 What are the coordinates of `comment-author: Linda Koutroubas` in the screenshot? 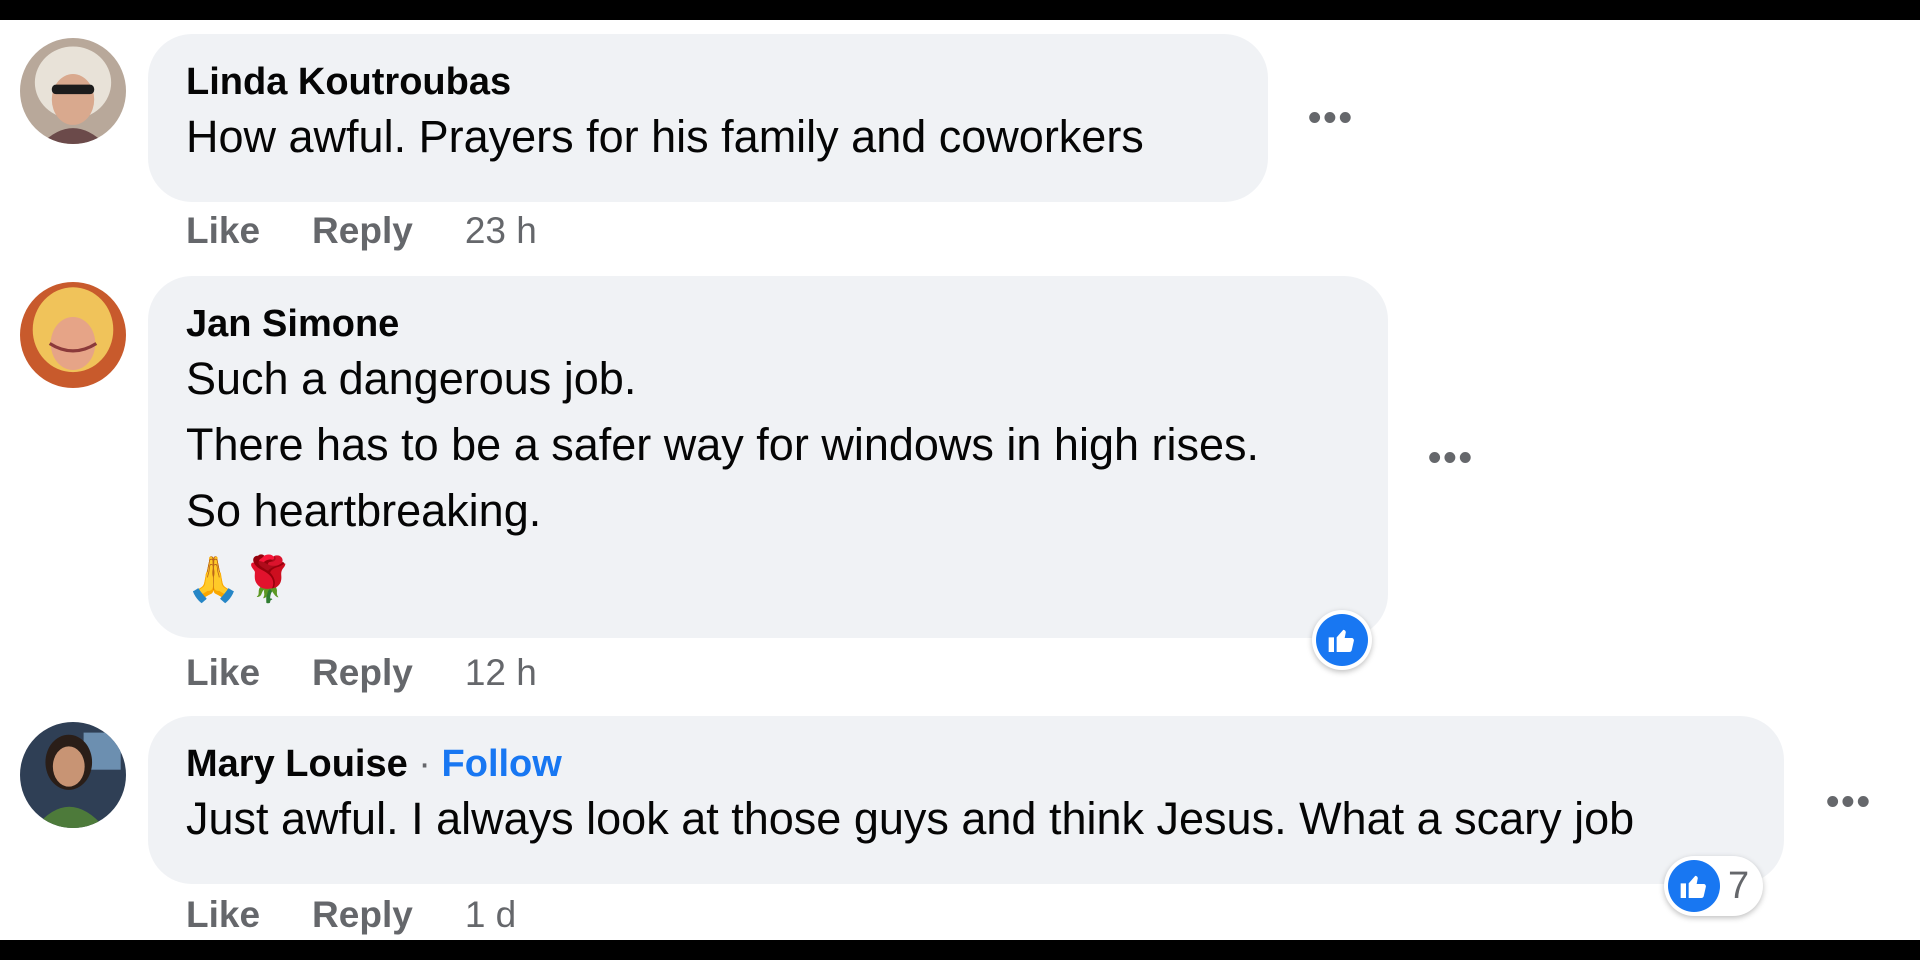 It's located at (708, 82).